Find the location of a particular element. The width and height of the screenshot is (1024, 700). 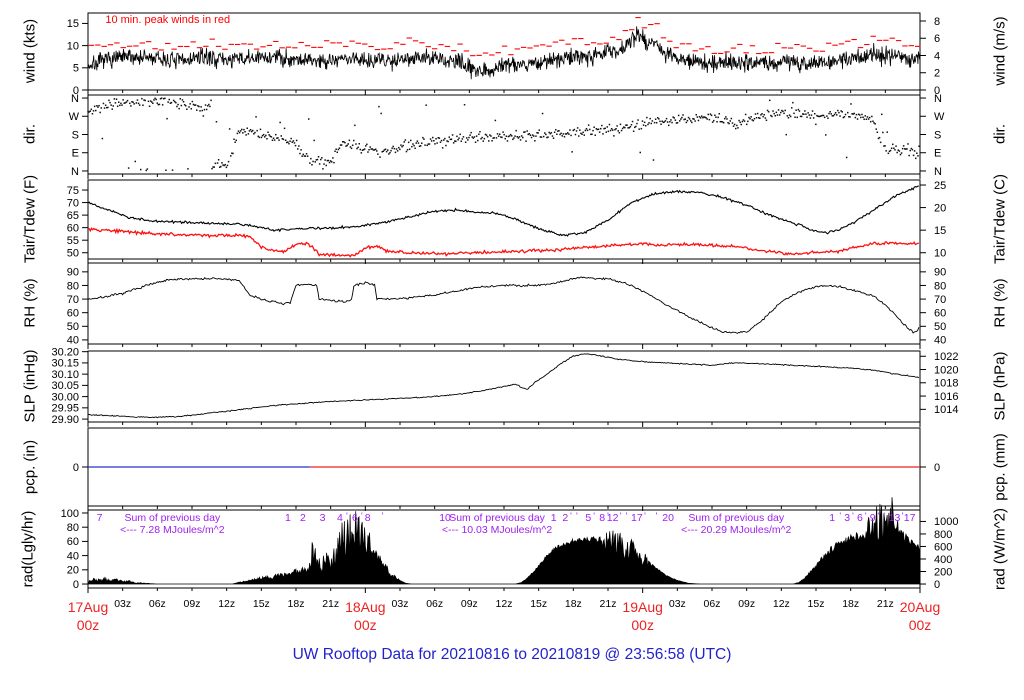

rh-right-tick-label: 70 is located at coordinates (940, 300).